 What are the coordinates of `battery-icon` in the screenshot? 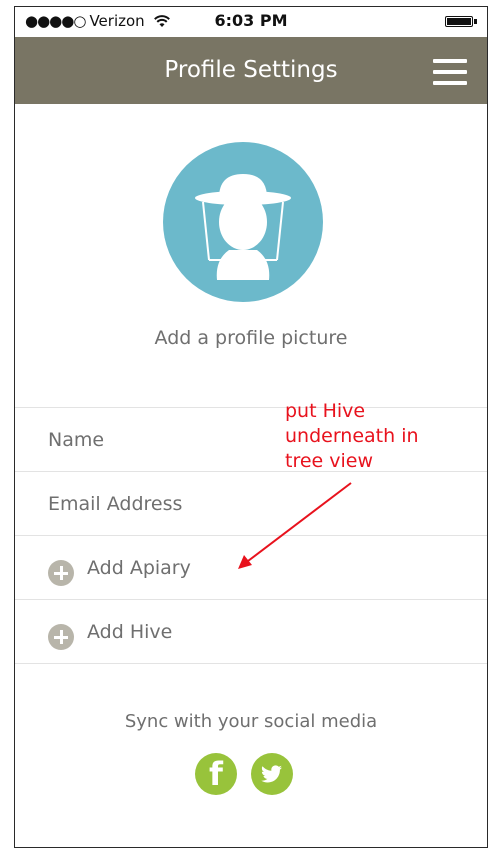 It's located at (461, 21).